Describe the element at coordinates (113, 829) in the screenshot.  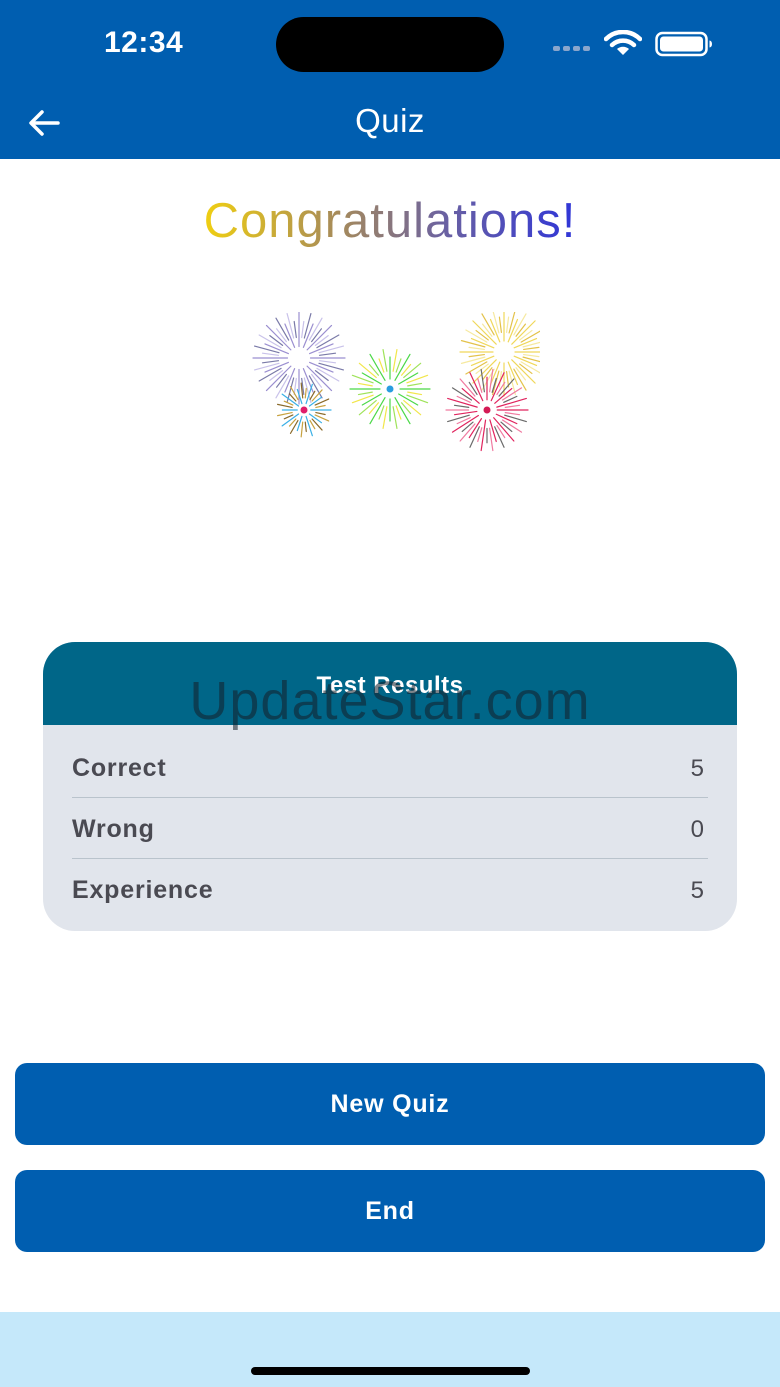
I see `result-label: Wrong` at that location.